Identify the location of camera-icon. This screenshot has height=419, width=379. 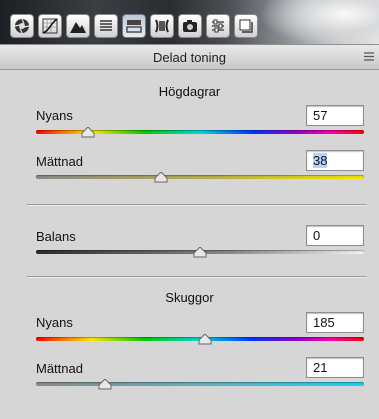
(190, 26).